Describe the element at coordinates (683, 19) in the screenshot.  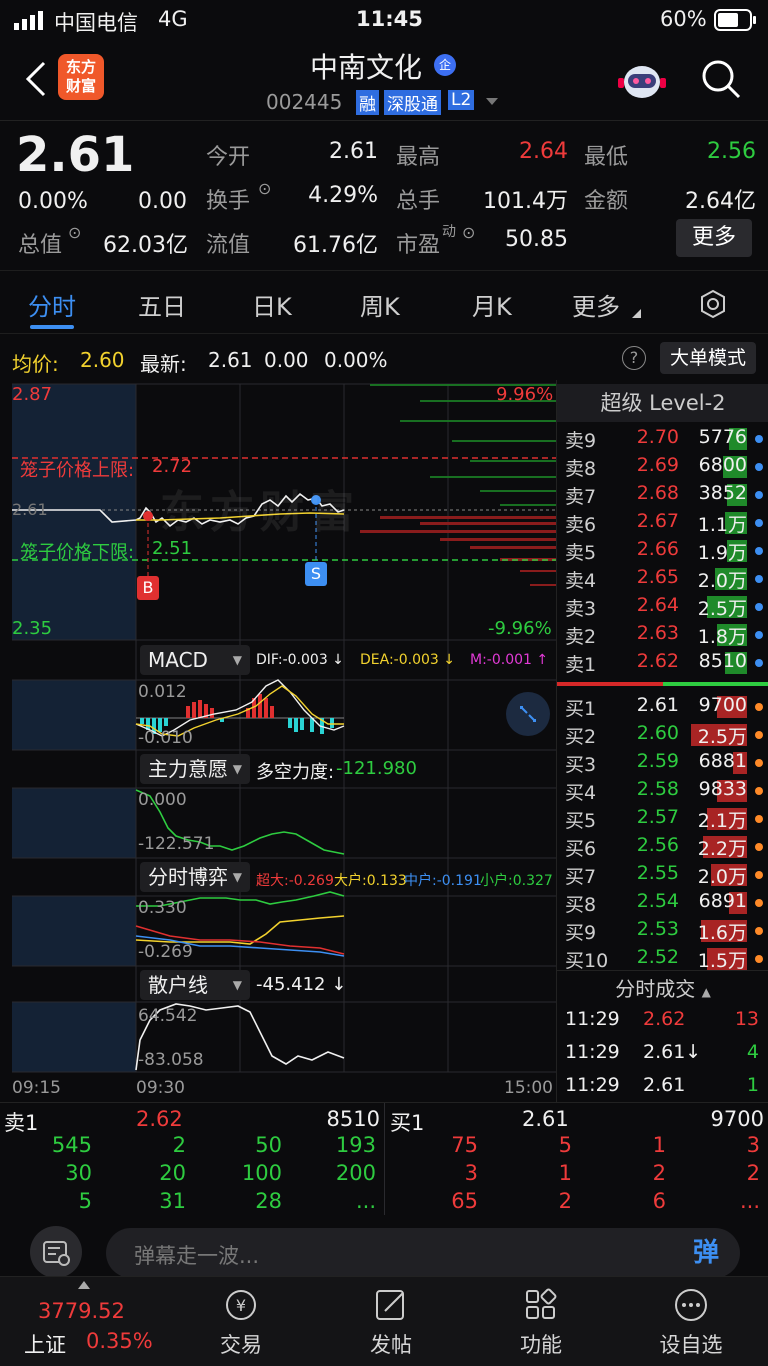
I see `battery-percent: 60%` at that location.